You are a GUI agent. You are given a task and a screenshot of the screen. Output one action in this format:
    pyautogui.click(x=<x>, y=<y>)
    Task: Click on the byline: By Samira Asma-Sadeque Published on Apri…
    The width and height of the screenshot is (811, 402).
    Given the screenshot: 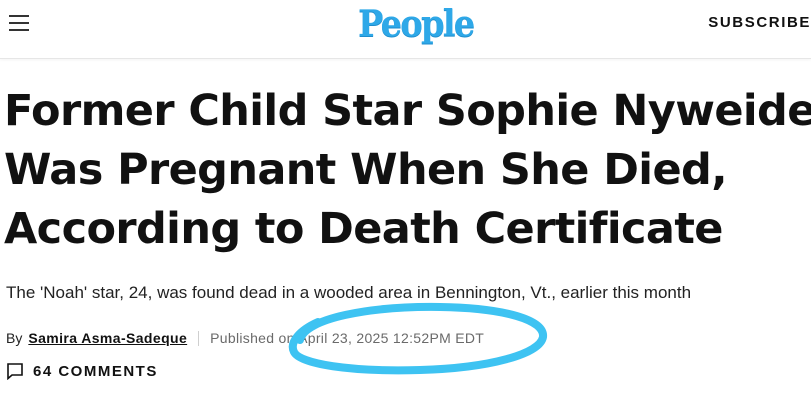 What is the action you would take?
    pyautogui.click(x=245, y=338)
    